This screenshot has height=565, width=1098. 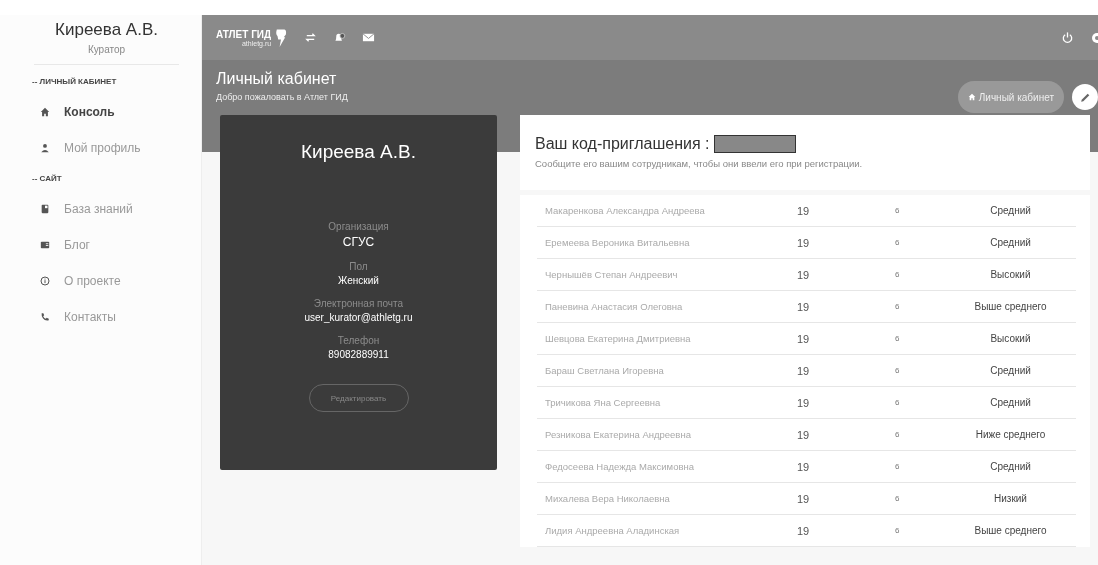 What do you see at coordinates (358, 317) in the screenshot?
I see `field-value: user_kurator@athletg.ru` at bounding box center [358, 317].